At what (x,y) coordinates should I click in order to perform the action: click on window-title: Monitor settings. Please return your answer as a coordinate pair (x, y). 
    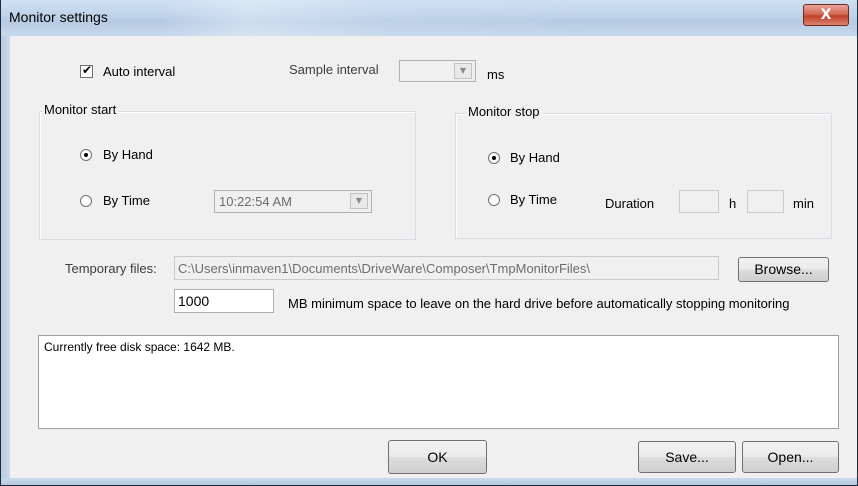
    Looking at the image, I should click on (58, 17).